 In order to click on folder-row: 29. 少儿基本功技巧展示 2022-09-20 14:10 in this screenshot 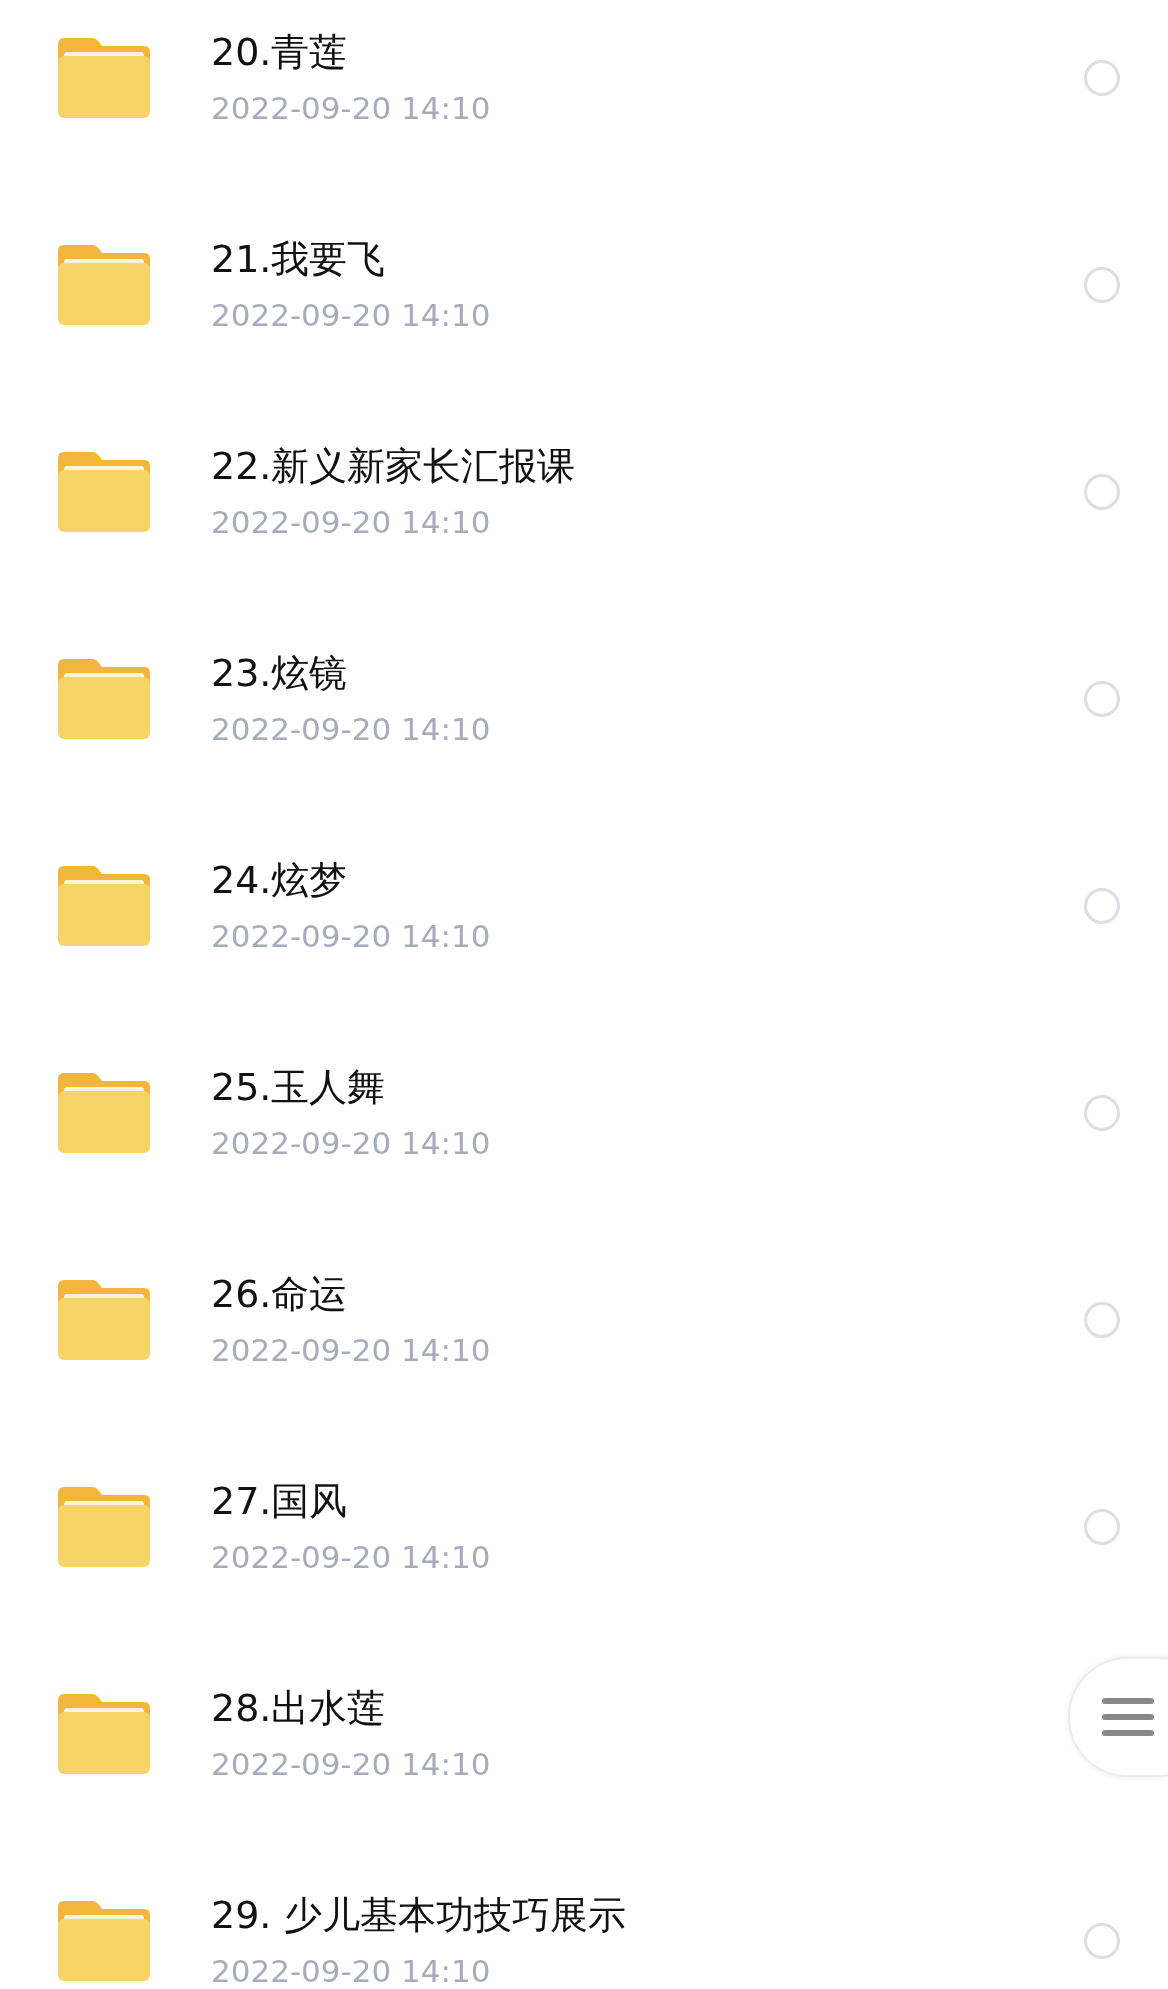, I will do `click(584, 1913)`.